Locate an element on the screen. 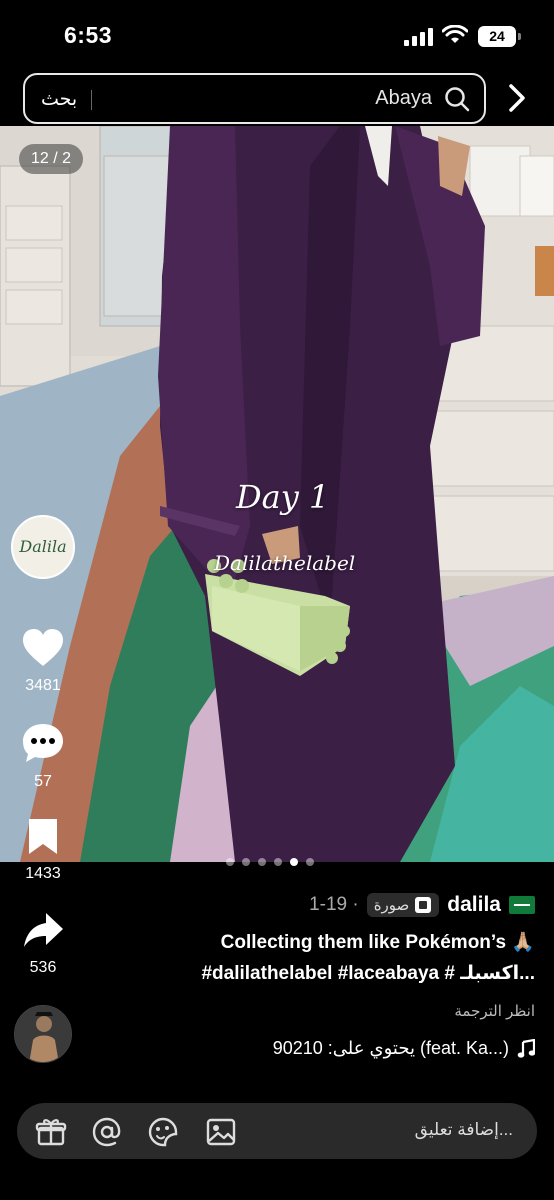 The image size is (554, 1200). sticker-emoji-icon is located at coordinates (163, 1132).